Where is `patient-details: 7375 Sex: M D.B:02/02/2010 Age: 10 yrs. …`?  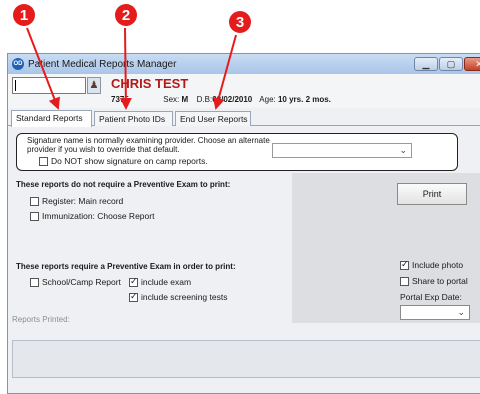 patient-details: 7375 Sex: M D.B:02/02/2010 Age: 10 yrs. … is located at coordinates (221, 99).